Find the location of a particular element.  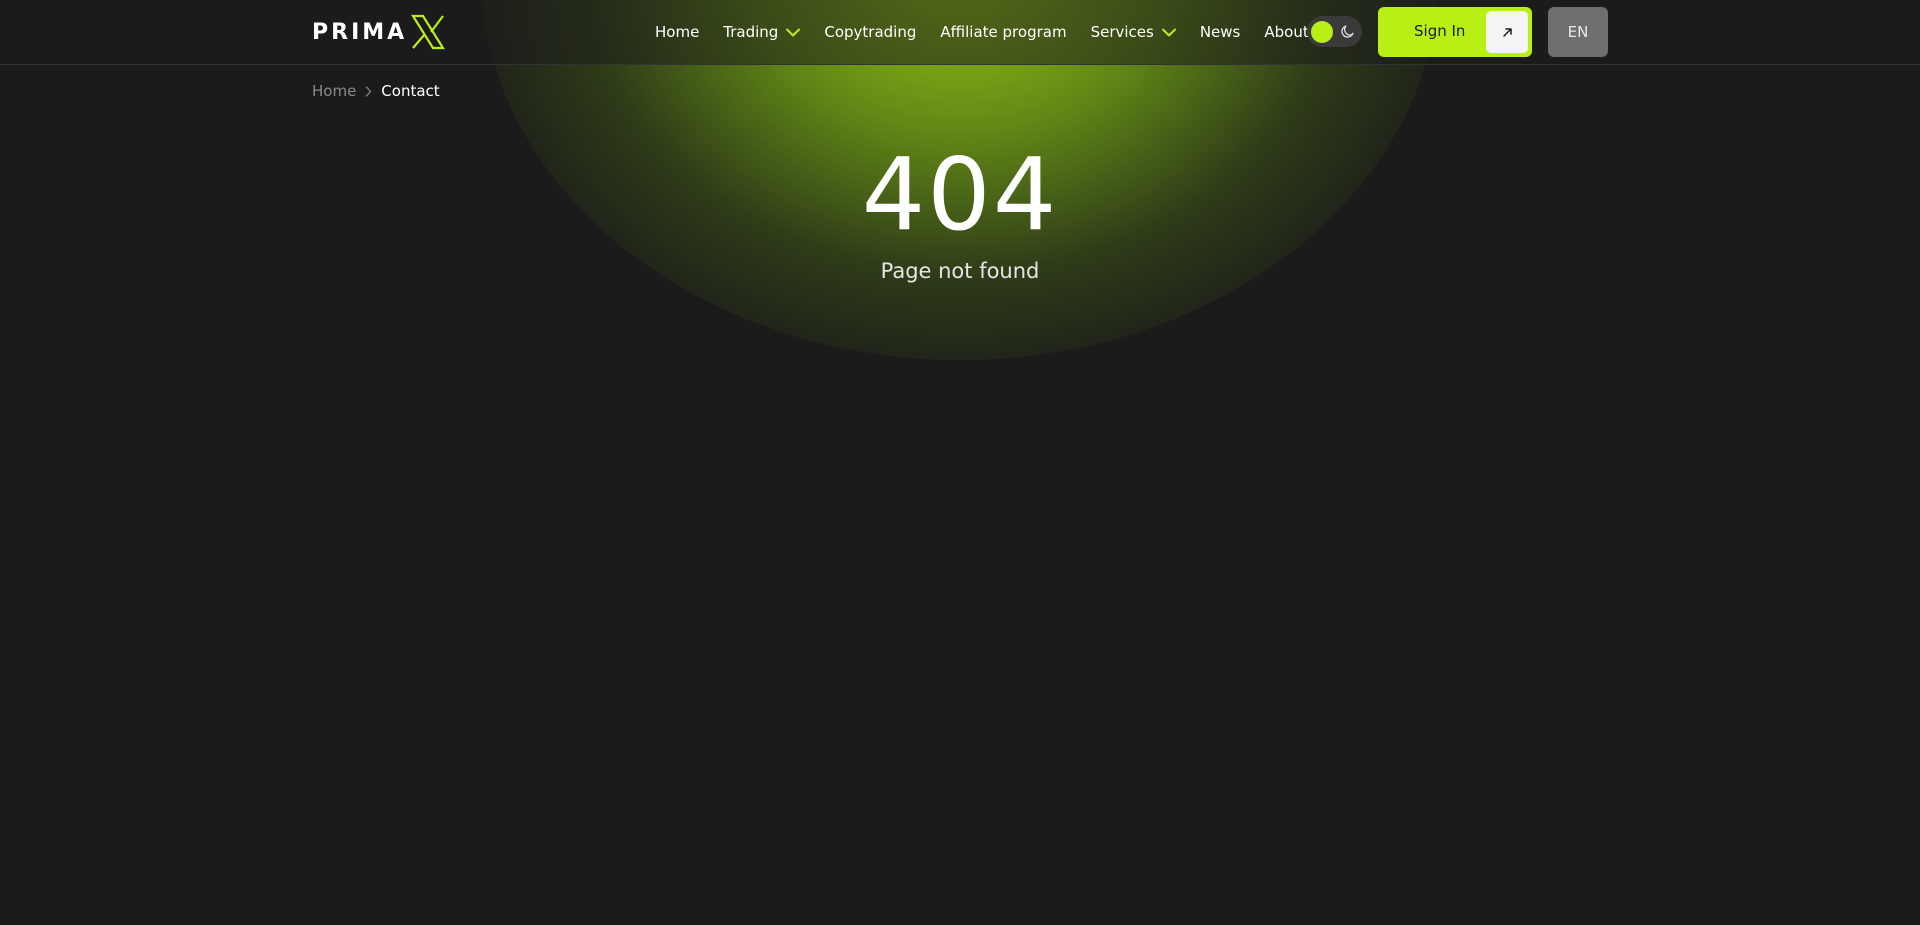

nav-item-label: Trading is located at coordinates (751, 32).